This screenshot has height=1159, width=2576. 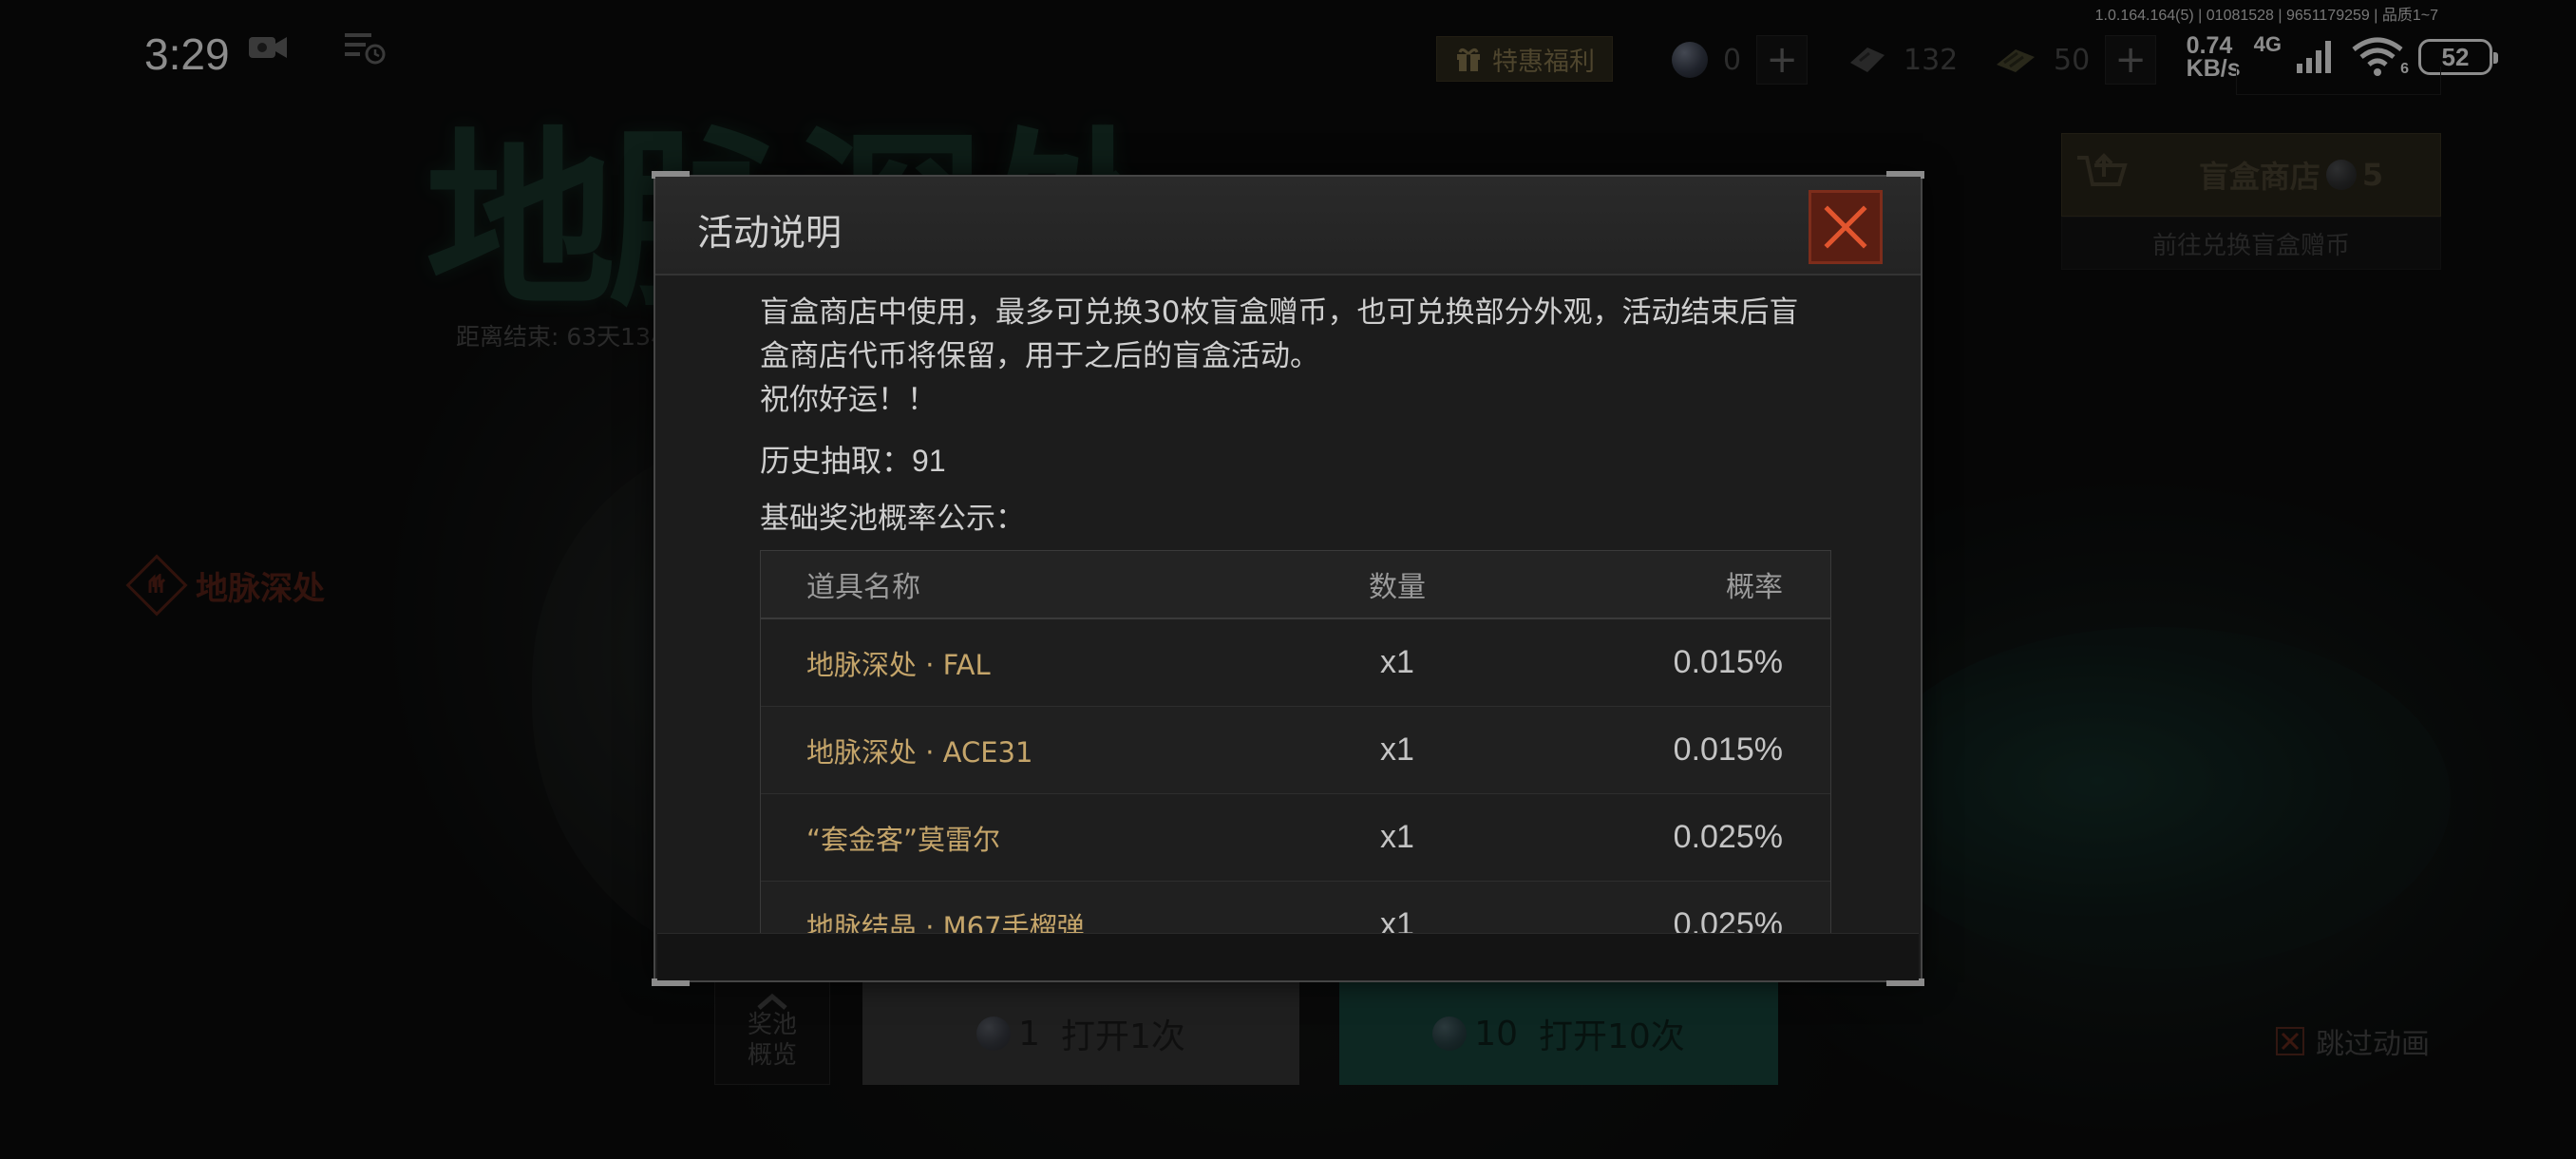 I want to click on item-name: 地脉深处 · ACE31, so click(x=919, y=752).